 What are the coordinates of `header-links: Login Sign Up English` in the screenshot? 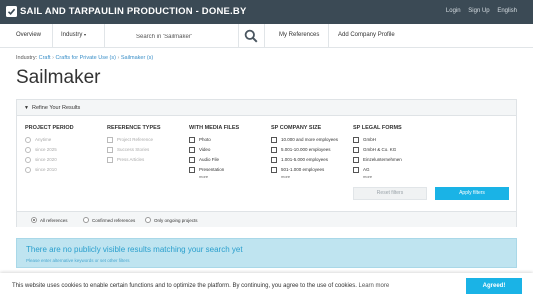 It's located at (478, 11).